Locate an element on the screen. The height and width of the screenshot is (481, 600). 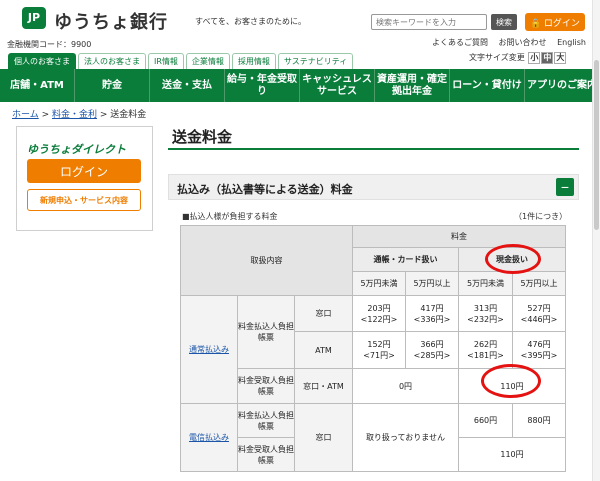
page-title: 送金料金 is located at coordinates (202, 137).